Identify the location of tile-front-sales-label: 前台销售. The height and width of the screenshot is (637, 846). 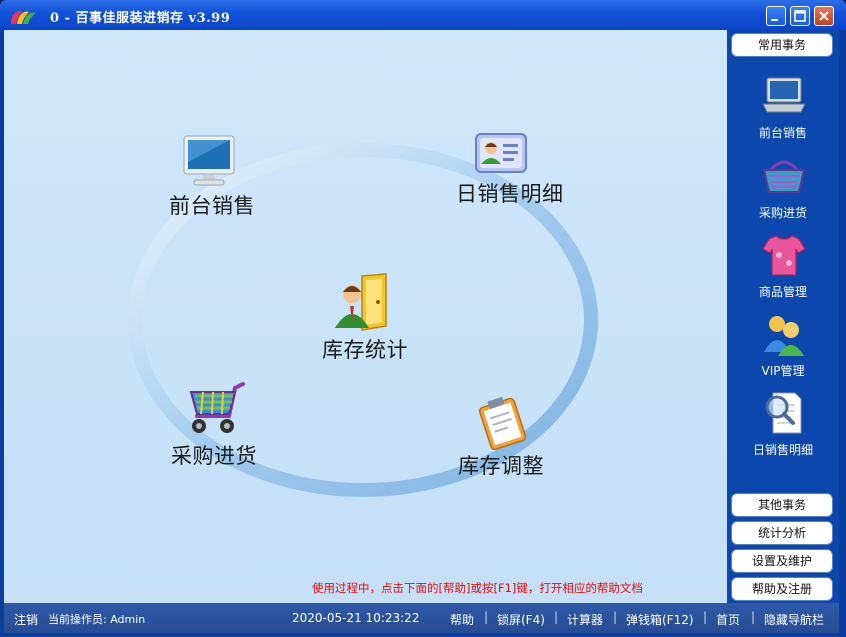
(212, 206).